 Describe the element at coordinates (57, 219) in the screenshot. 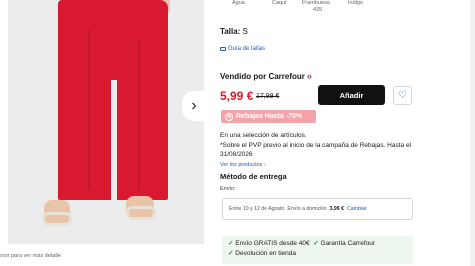

I see `left-sandal` at that location.